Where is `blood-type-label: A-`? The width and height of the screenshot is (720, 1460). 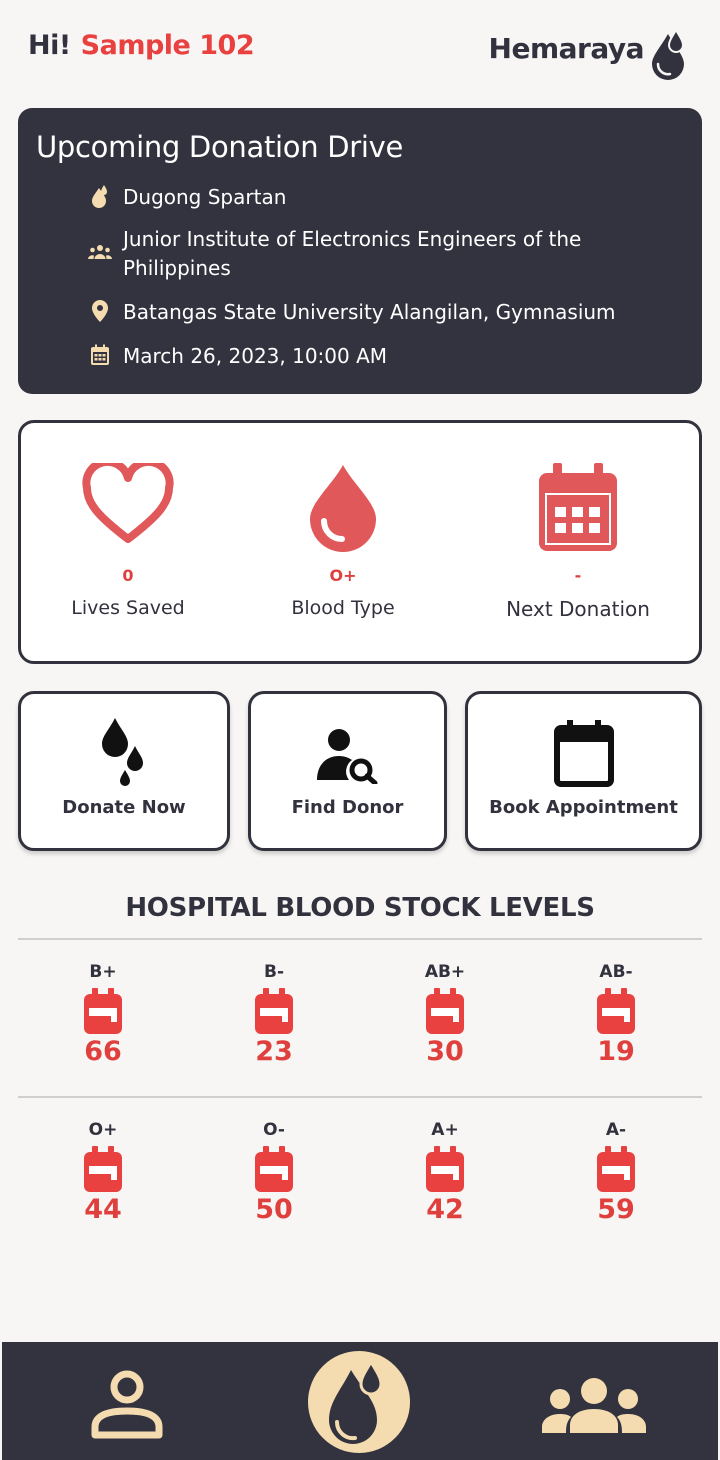 blood-type-label: A- is located at coordinates (616, 1130).